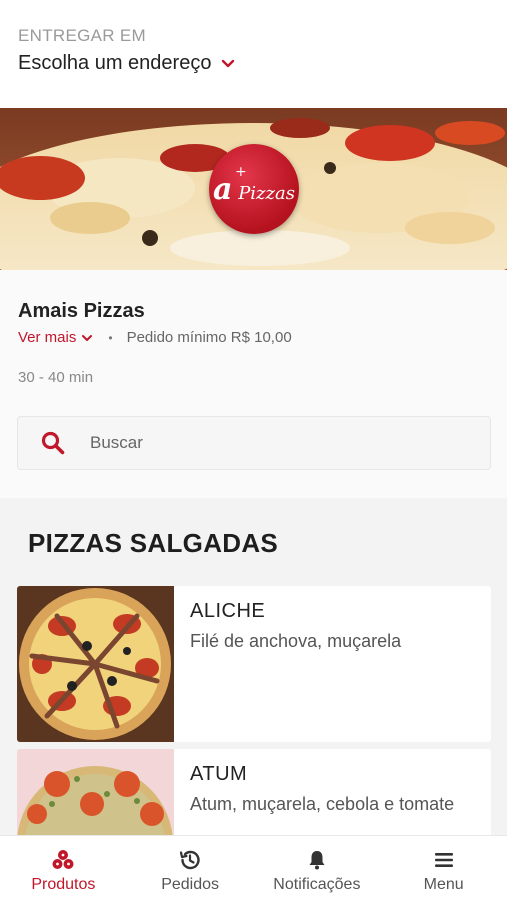 The width and height of the screenshot is (507, 900). Describe the element at coordinates (270, 443) in the screenshot. I see `search-input` at that location.